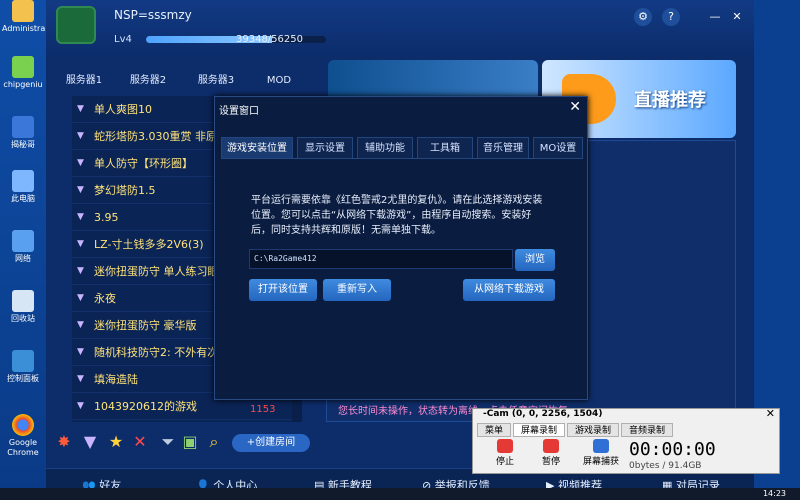 This screenshot has width=800, height=500. What do you see at coordinates (23, 11) in the screenshot?
I see `user-folder-icon` at bounding box center [23, 11].